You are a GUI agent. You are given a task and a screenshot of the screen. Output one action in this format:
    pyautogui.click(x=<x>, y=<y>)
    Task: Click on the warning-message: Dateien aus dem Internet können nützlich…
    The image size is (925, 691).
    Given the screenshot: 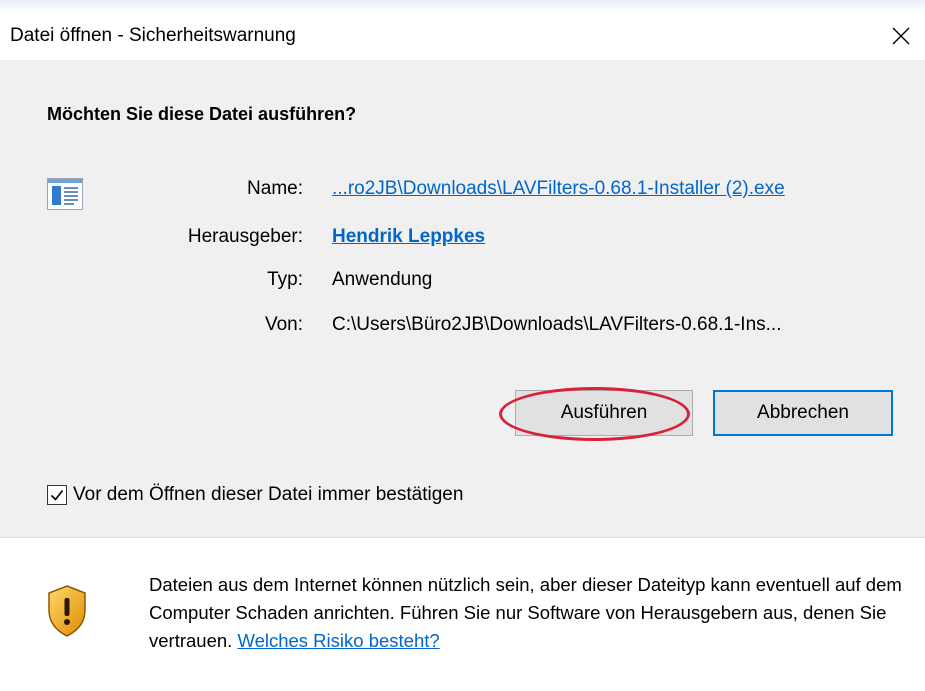 What is the action you would take?
    pyautogui.click(x=534, y=613)
    